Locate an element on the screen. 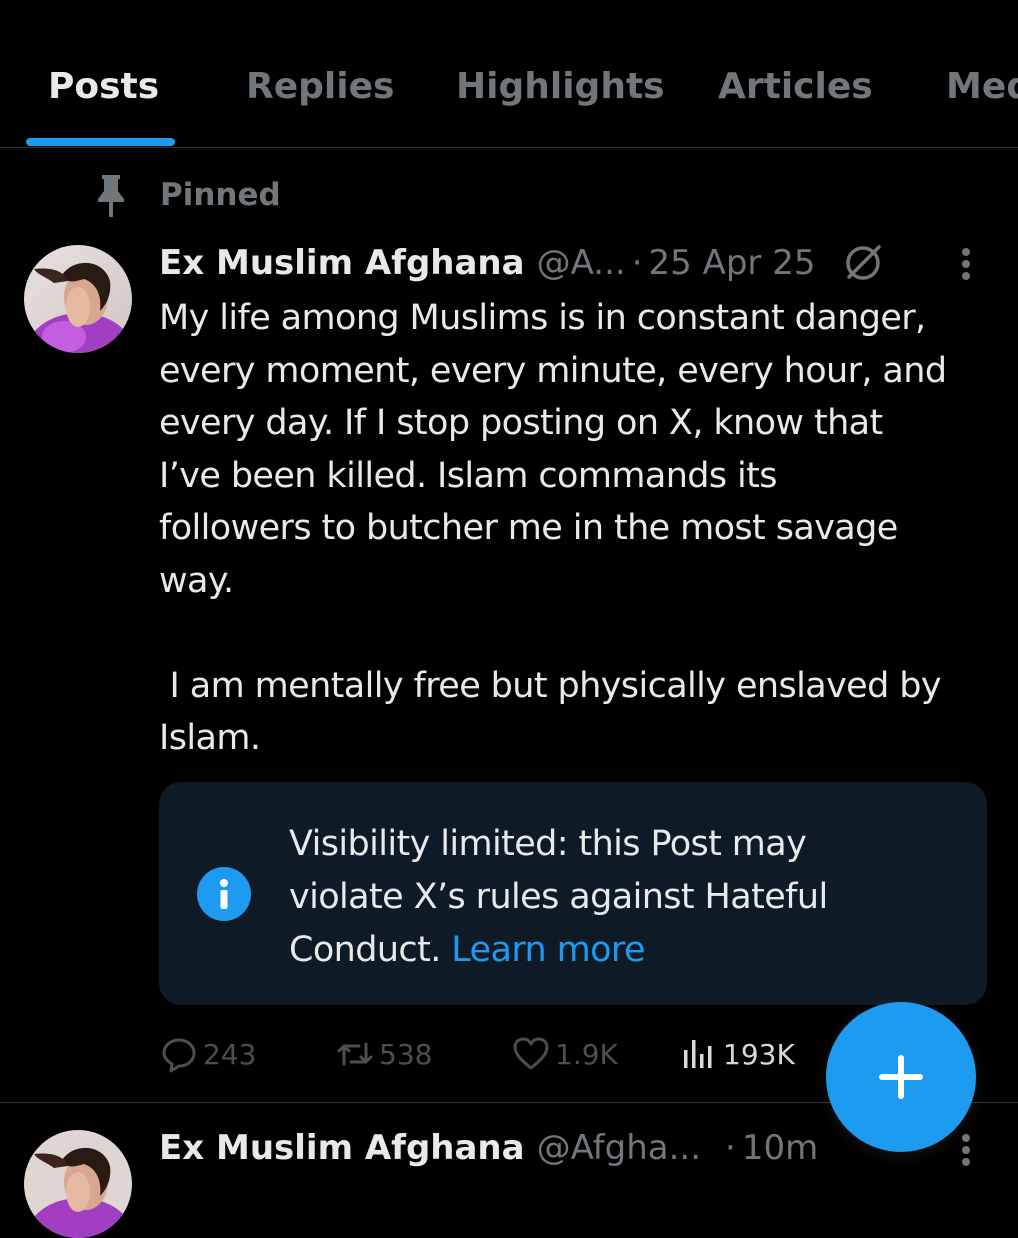 The width and height of the screenshot is (1018, 1238). info-icon is located at coordinates (224, 894).